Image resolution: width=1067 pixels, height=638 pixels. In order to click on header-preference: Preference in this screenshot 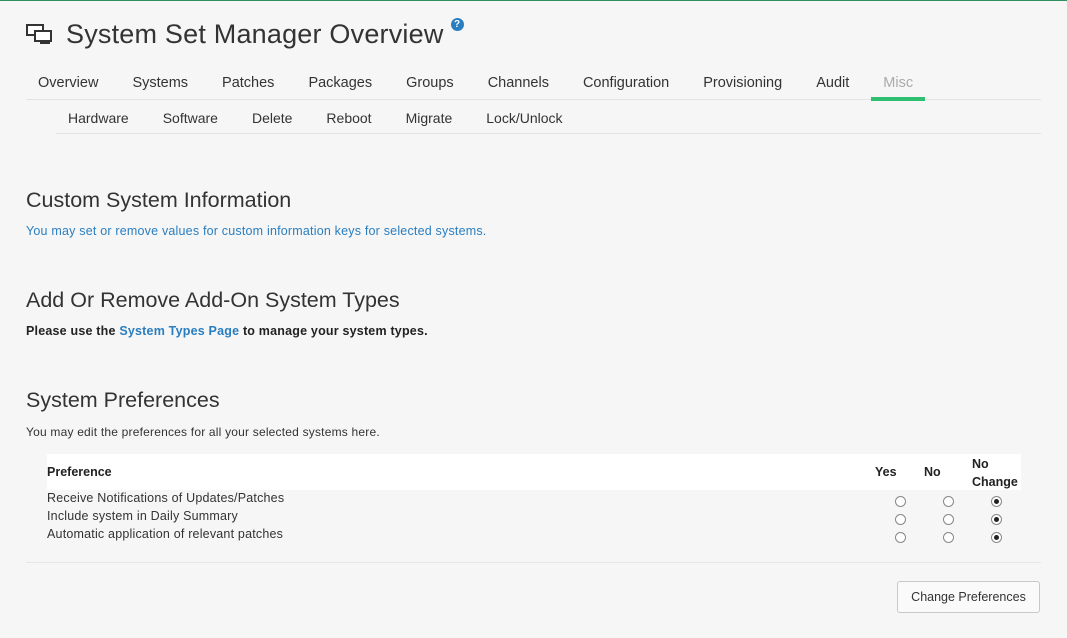, I will do `click(79, 472)`.